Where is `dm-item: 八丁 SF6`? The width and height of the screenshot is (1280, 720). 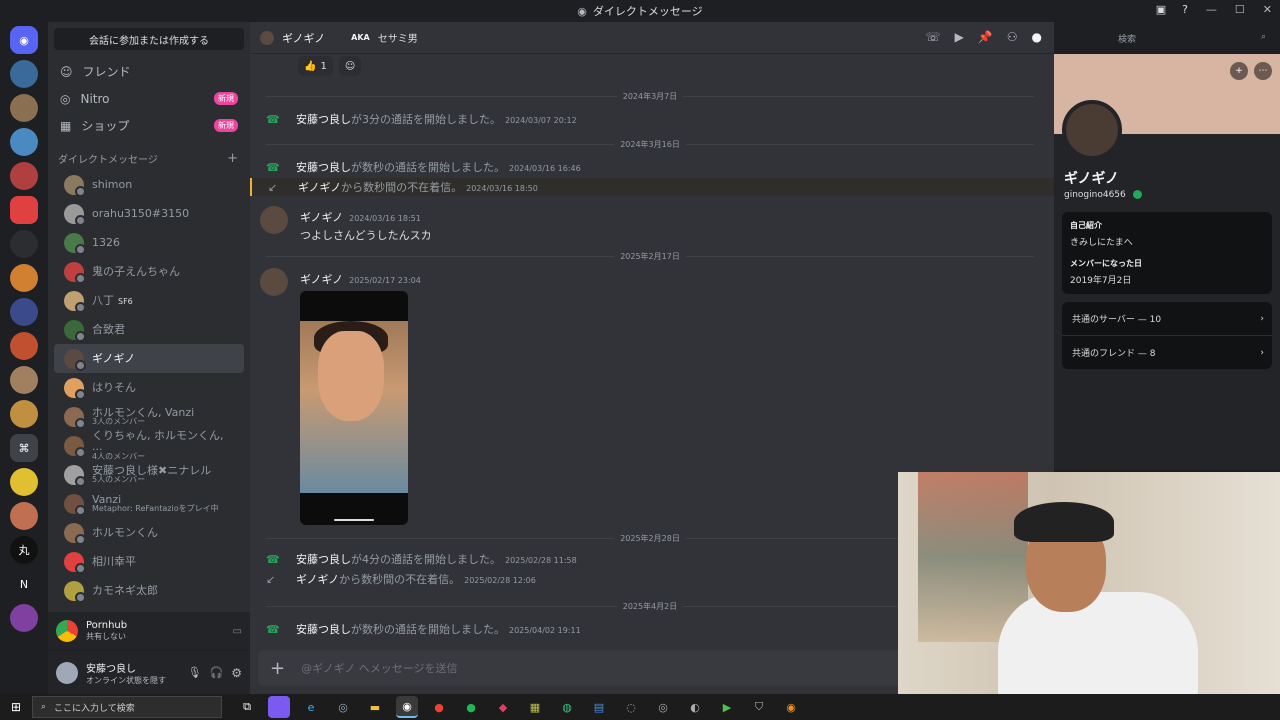
dm-item: 八丁 SF6 is located at coordinates (149, 300).